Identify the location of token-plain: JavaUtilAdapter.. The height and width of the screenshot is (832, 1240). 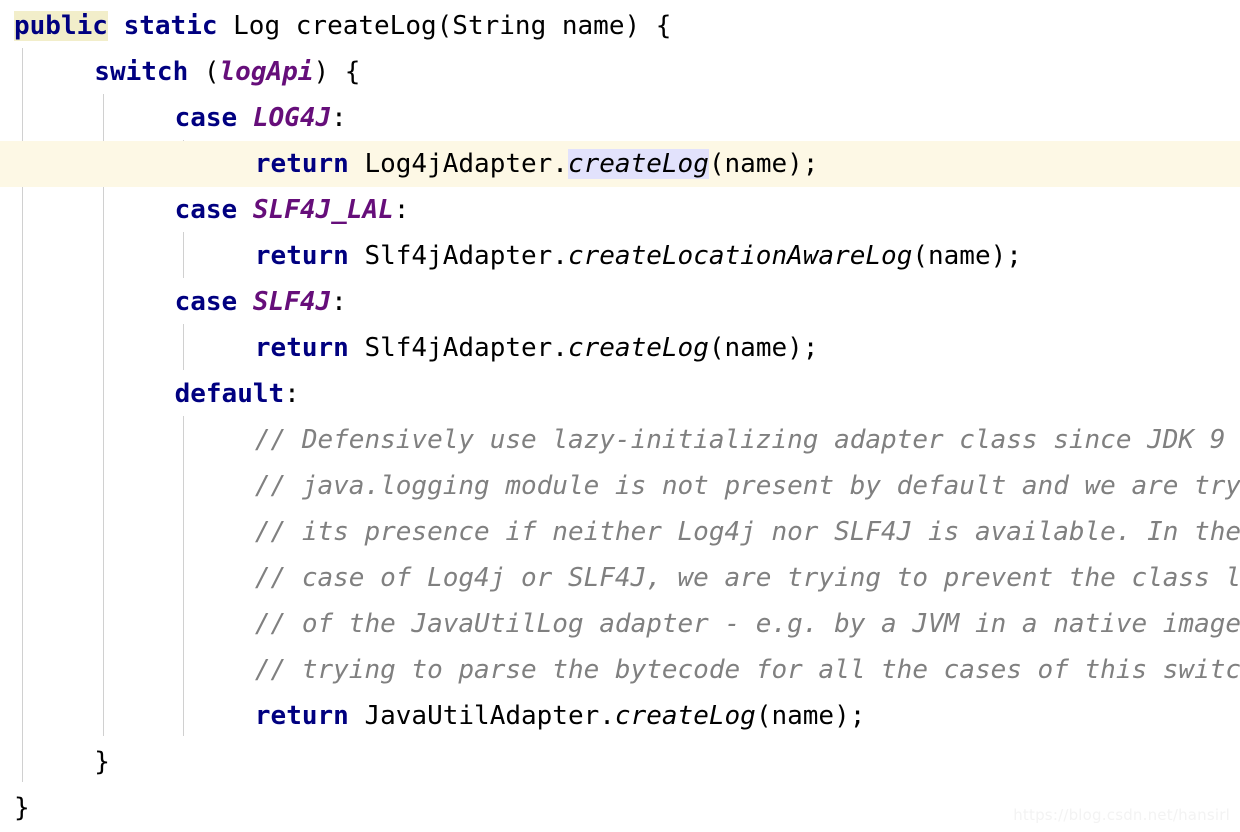
(481, 716).